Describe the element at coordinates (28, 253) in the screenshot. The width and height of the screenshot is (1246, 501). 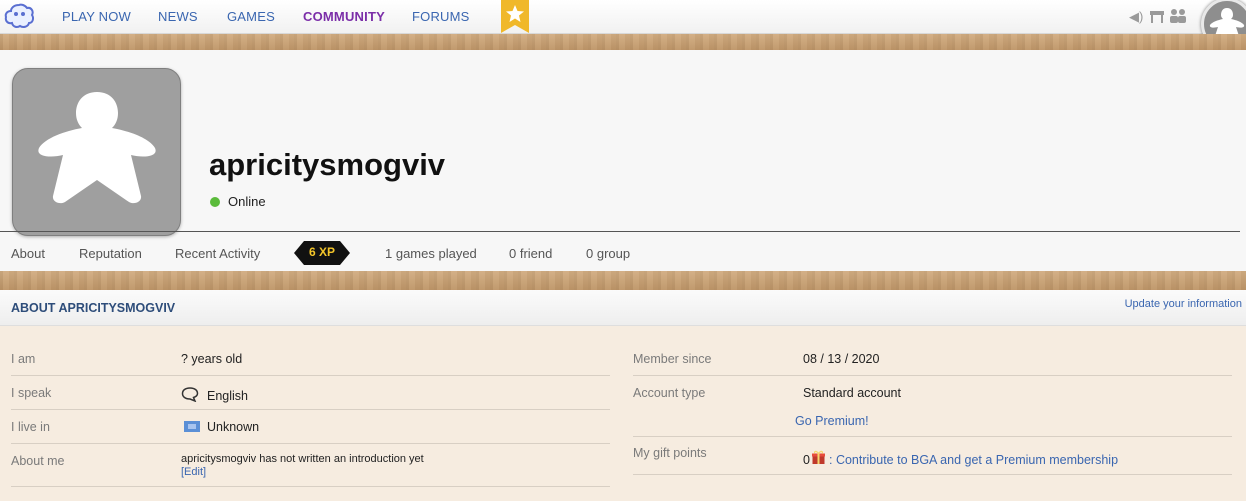
I see `tab-about: About` at that location.